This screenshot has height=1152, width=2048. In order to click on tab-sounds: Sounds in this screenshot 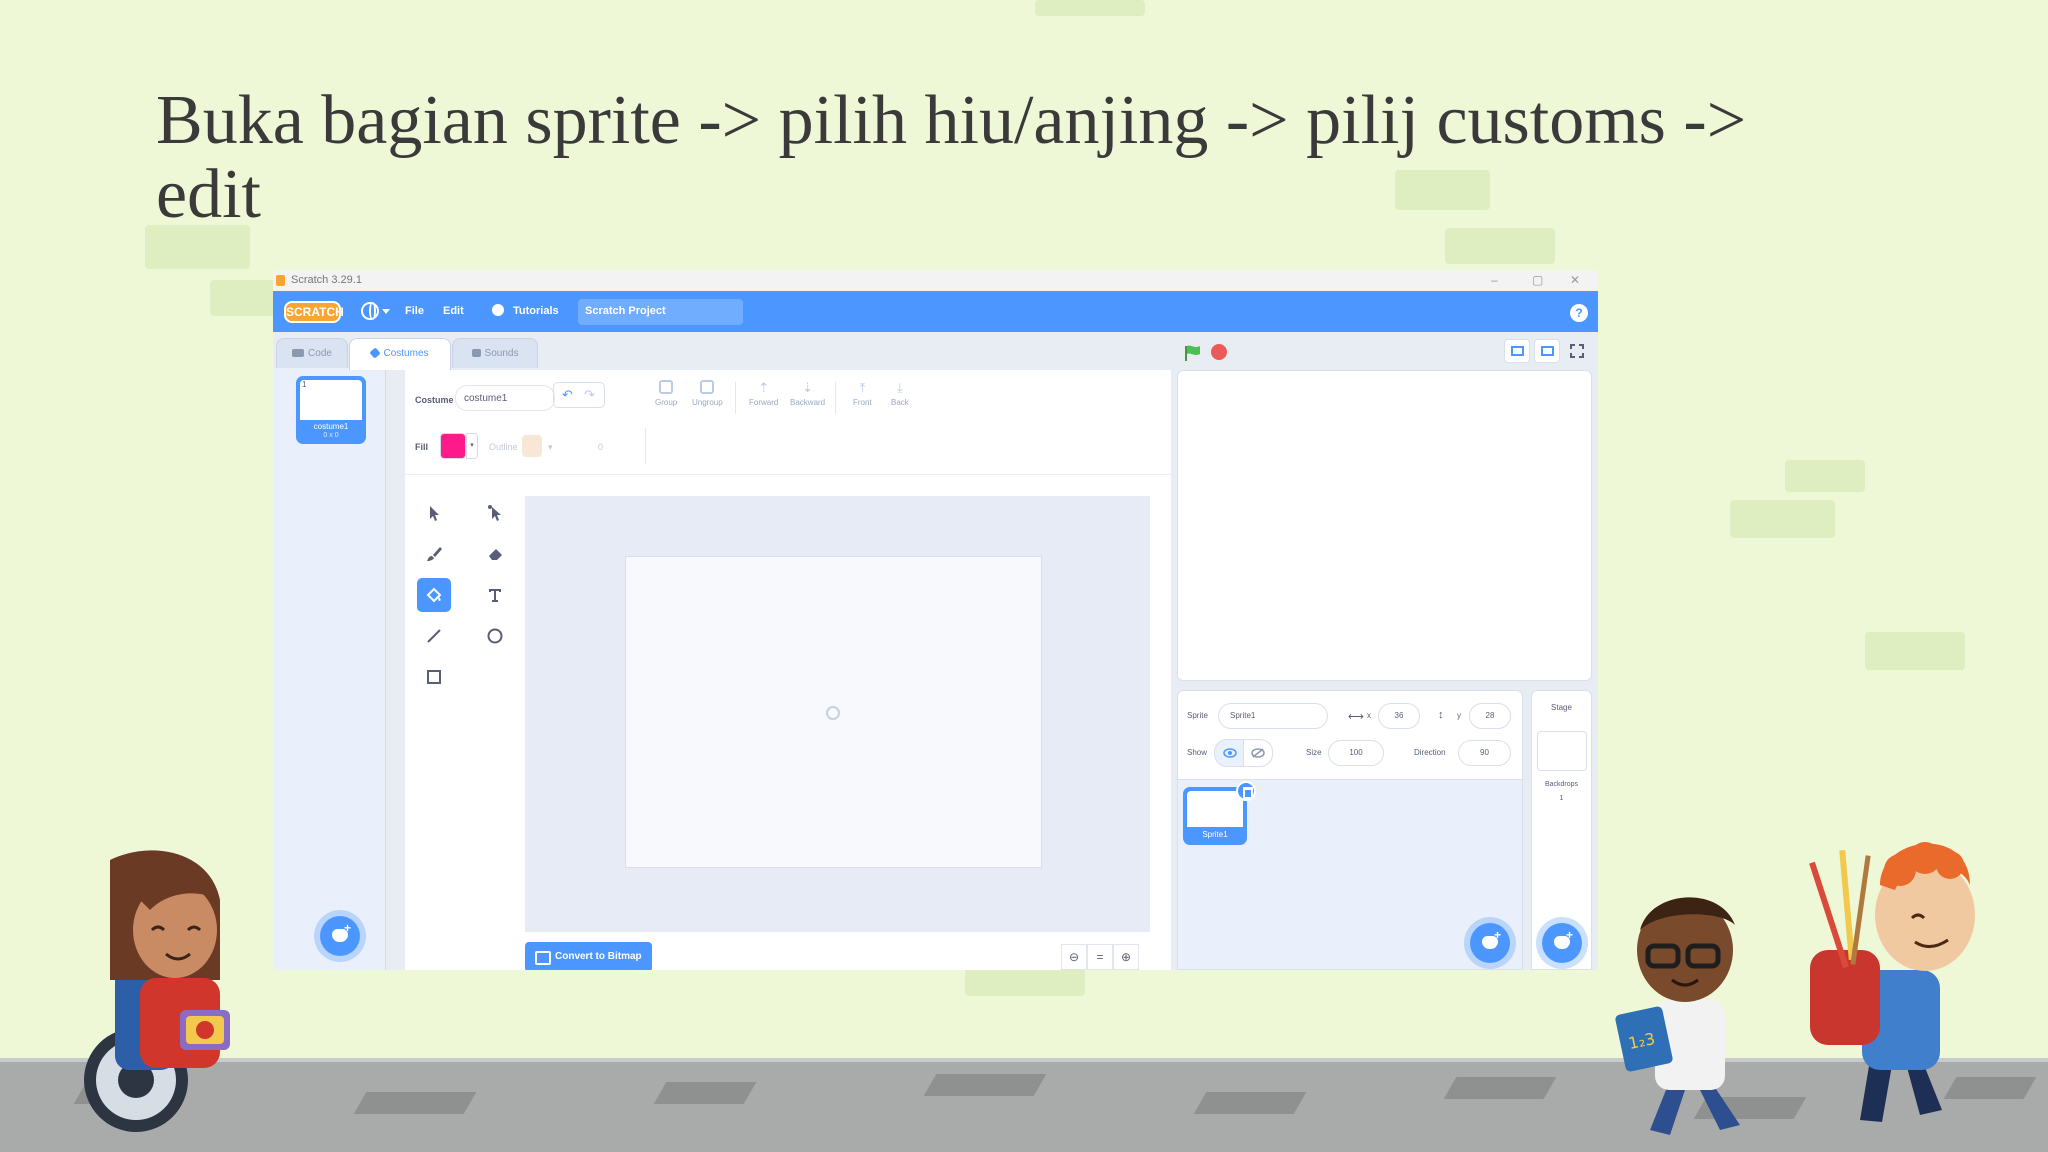, I will do `click(495, 353)`.